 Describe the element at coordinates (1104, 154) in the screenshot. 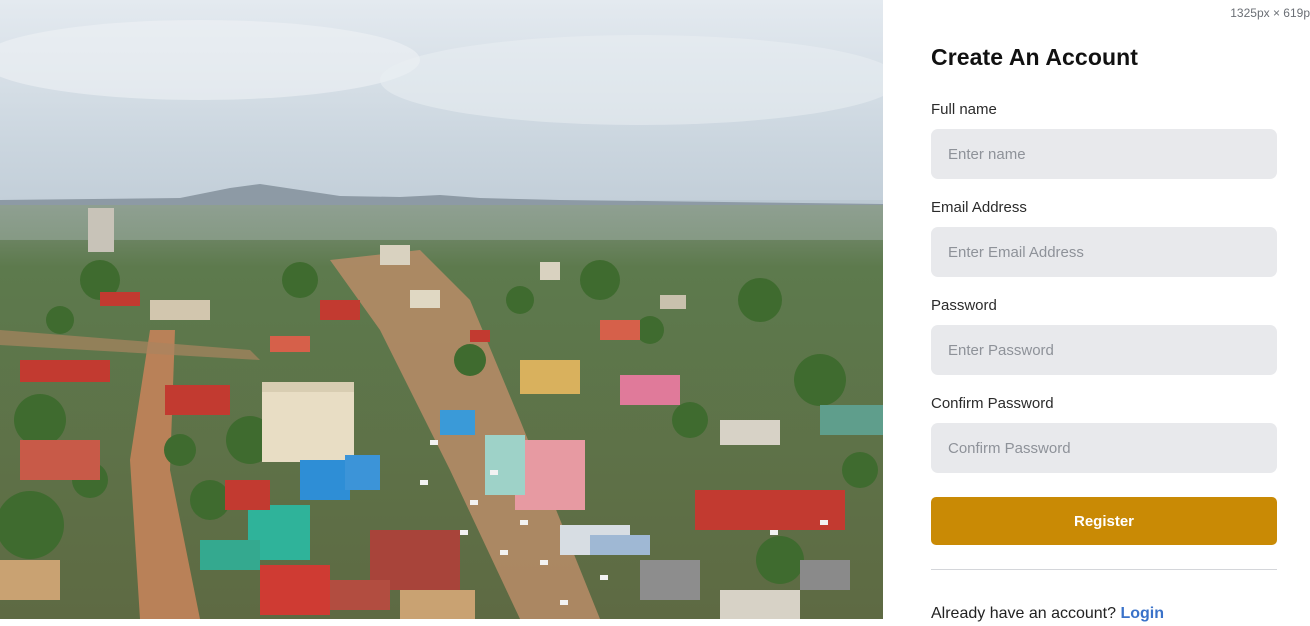

I see `full-name-input` at that location.